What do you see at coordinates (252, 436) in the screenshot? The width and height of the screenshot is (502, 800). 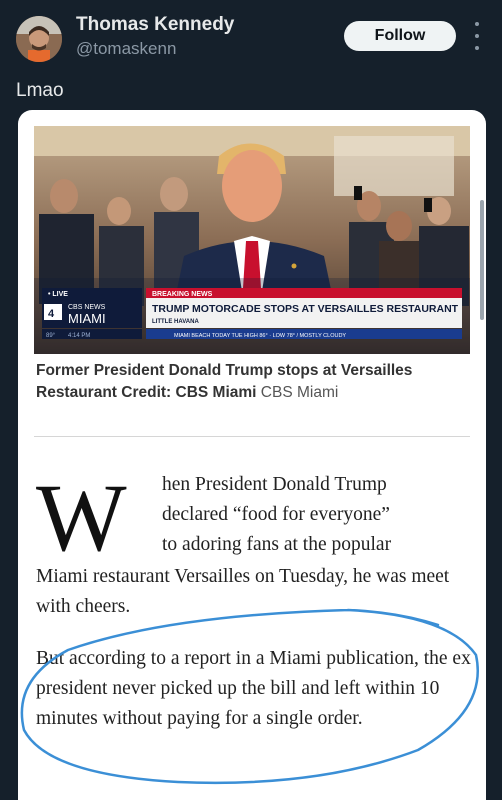 I see `divider` at bounding box center [252, 436].